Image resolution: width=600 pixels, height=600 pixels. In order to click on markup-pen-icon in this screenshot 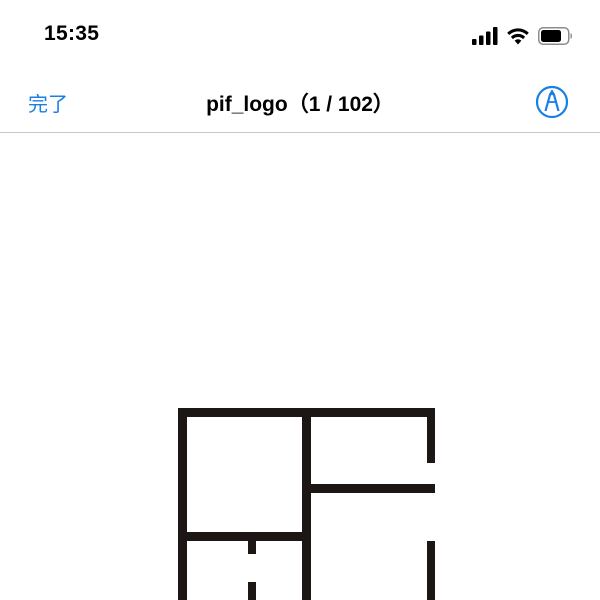, I will do `click(552, 102)`.